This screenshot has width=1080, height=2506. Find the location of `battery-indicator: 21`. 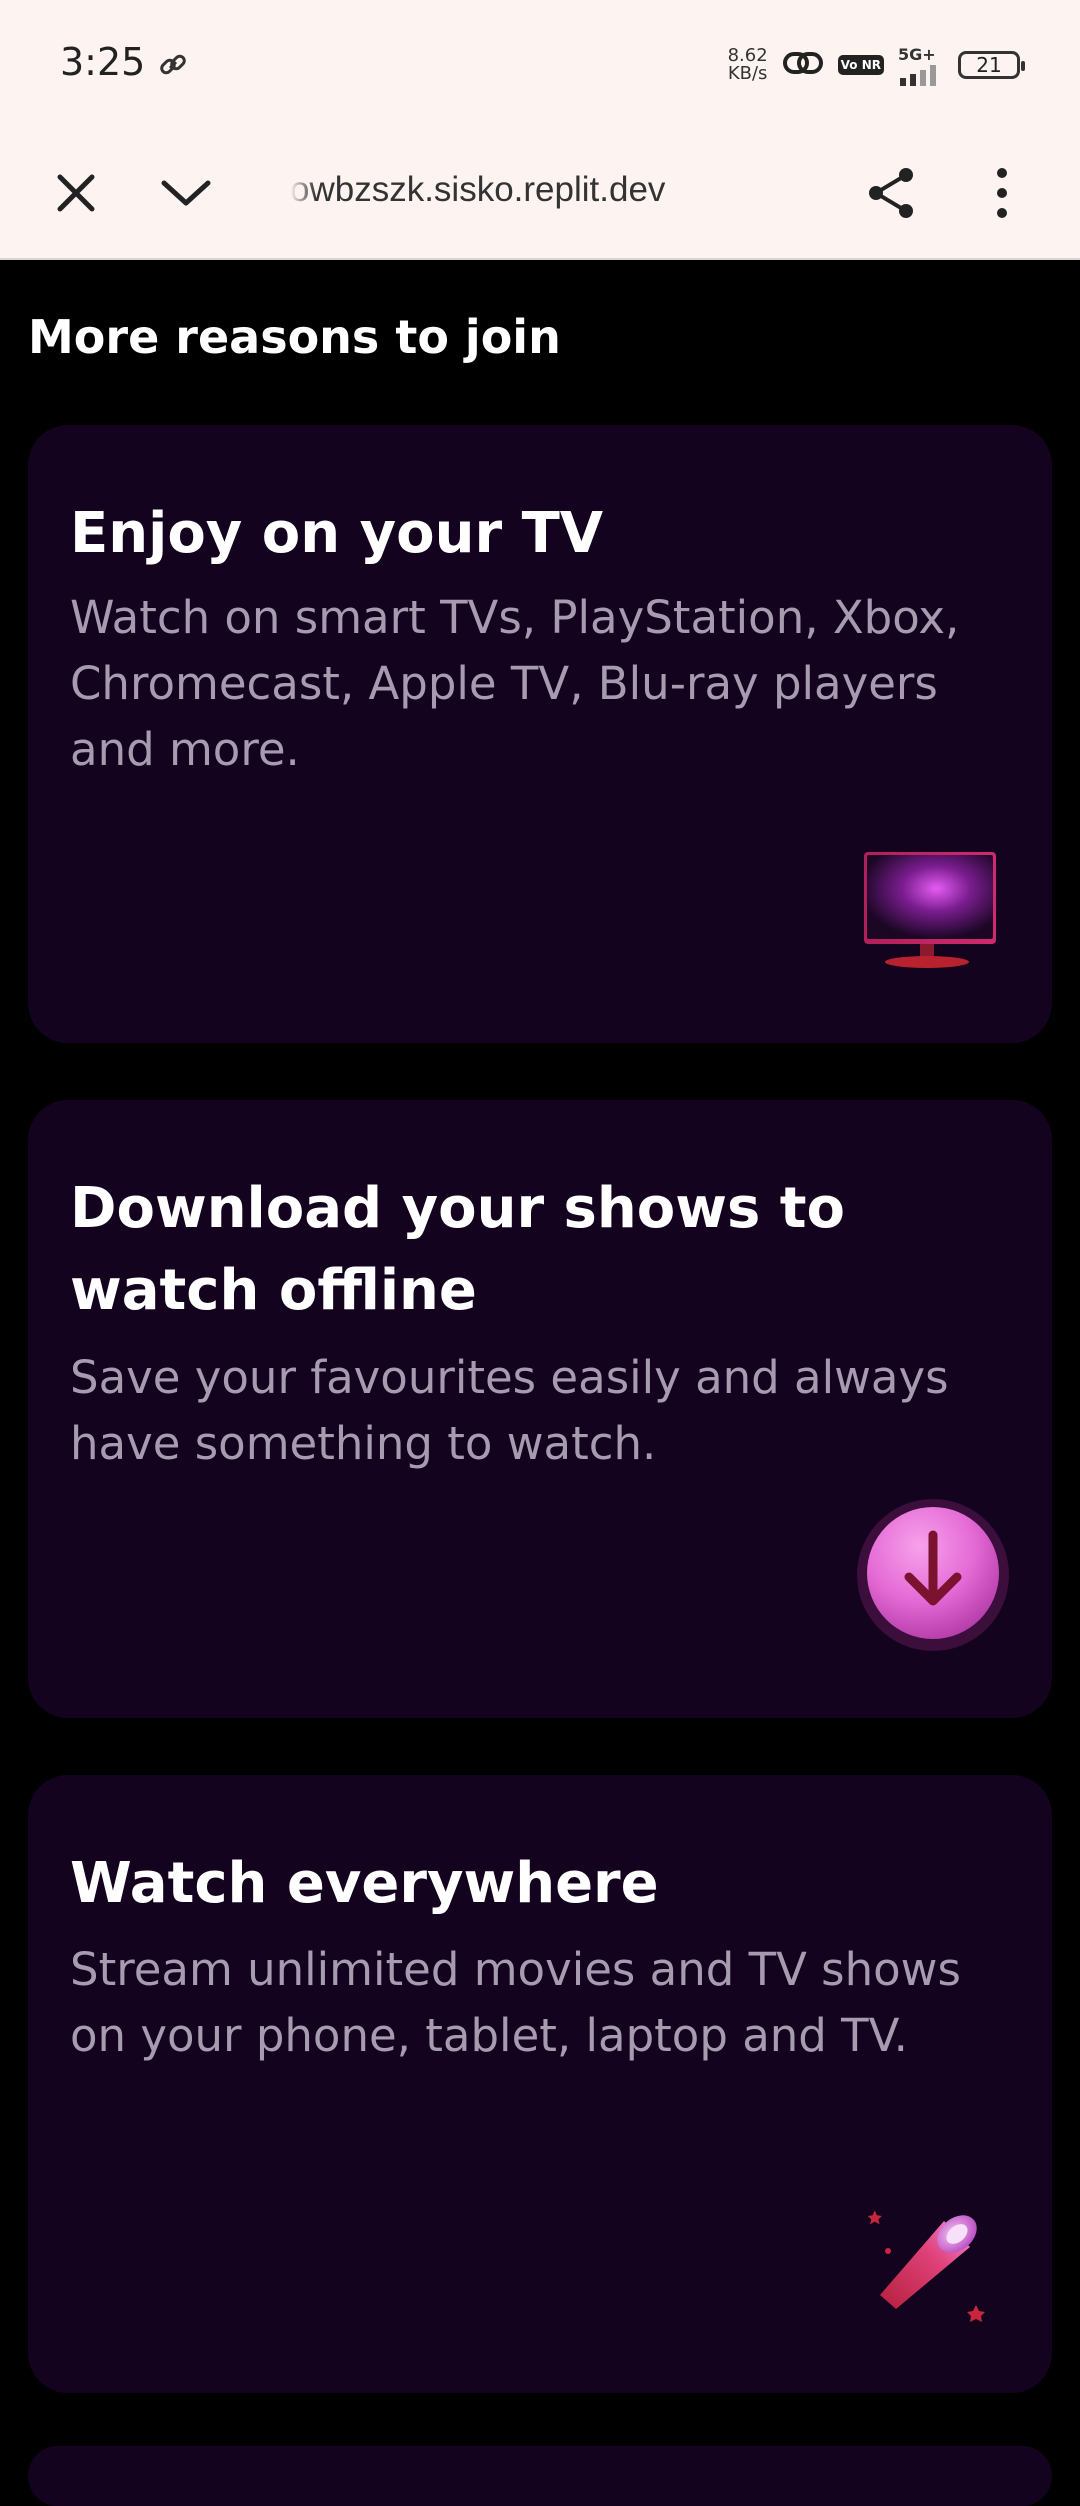

battery-indicator: 21 is located at coordinates (991, 65).